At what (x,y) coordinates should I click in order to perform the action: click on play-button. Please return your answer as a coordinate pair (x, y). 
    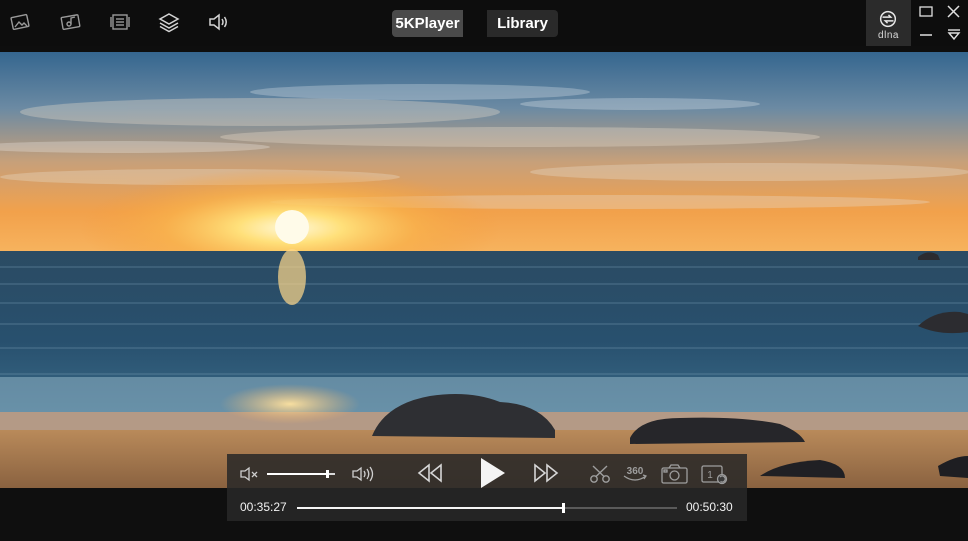
    Looking at the image, I should click on (492, 473).